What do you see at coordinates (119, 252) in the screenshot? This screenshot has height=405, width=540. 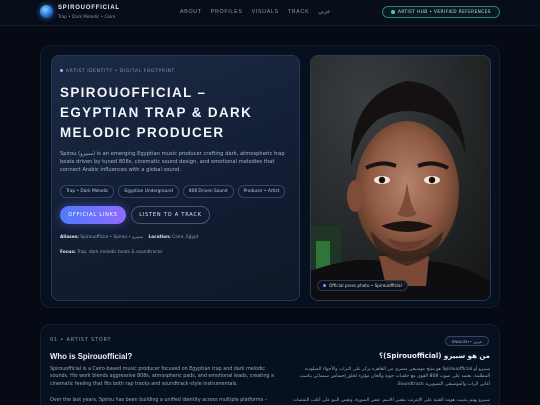 I see `focus-value: Trap, dark melodic beats & soundtracks` at bounding box center [119, 252].